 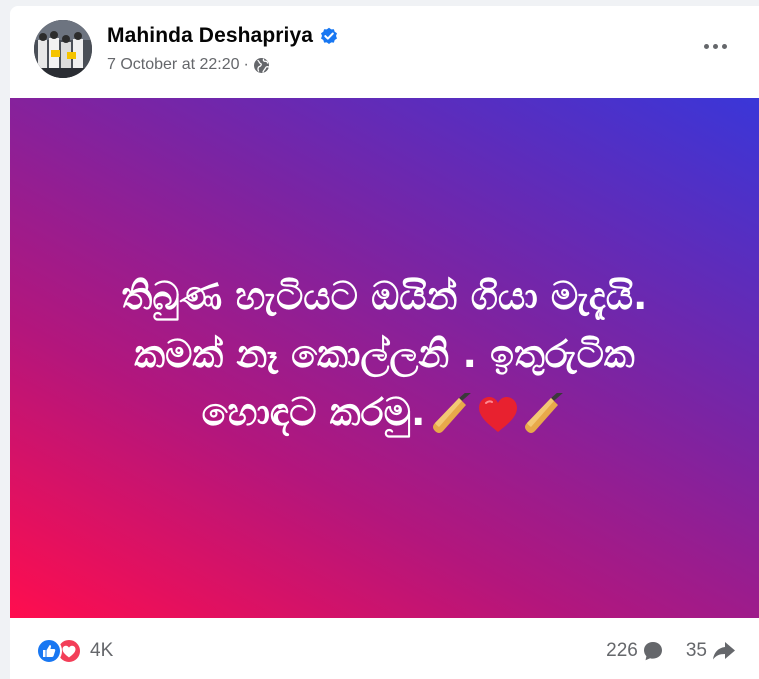 I want to click on author-avatar, so click(x=63, y=49).